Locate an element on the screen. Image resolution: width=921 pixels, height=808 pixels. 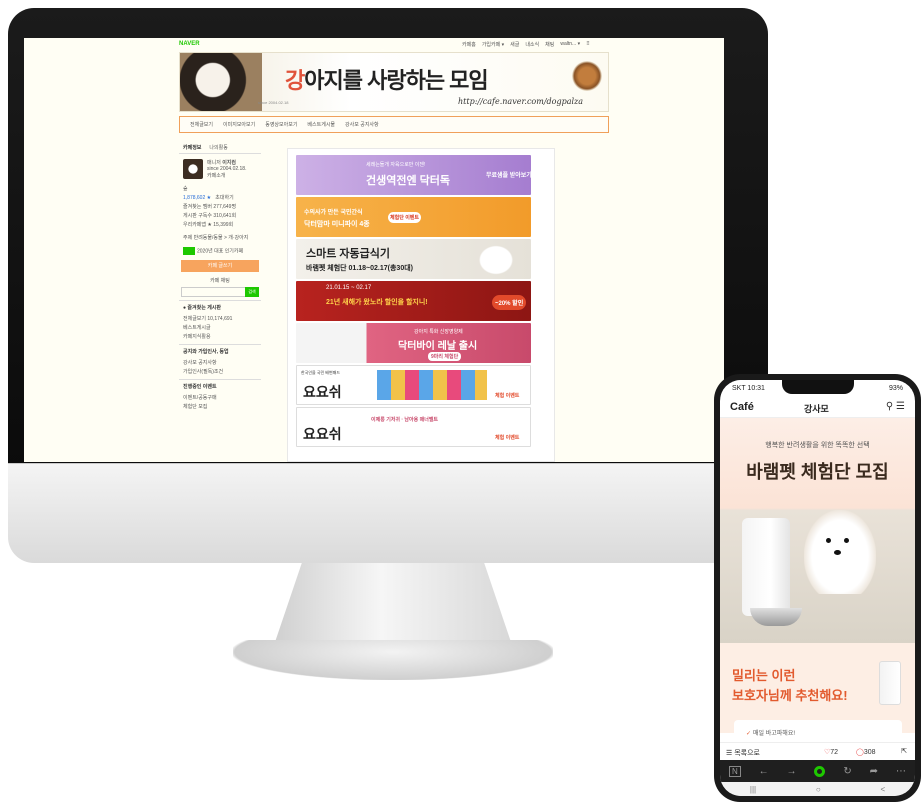
auto-feeder-image is located at coordinates (766, 567).